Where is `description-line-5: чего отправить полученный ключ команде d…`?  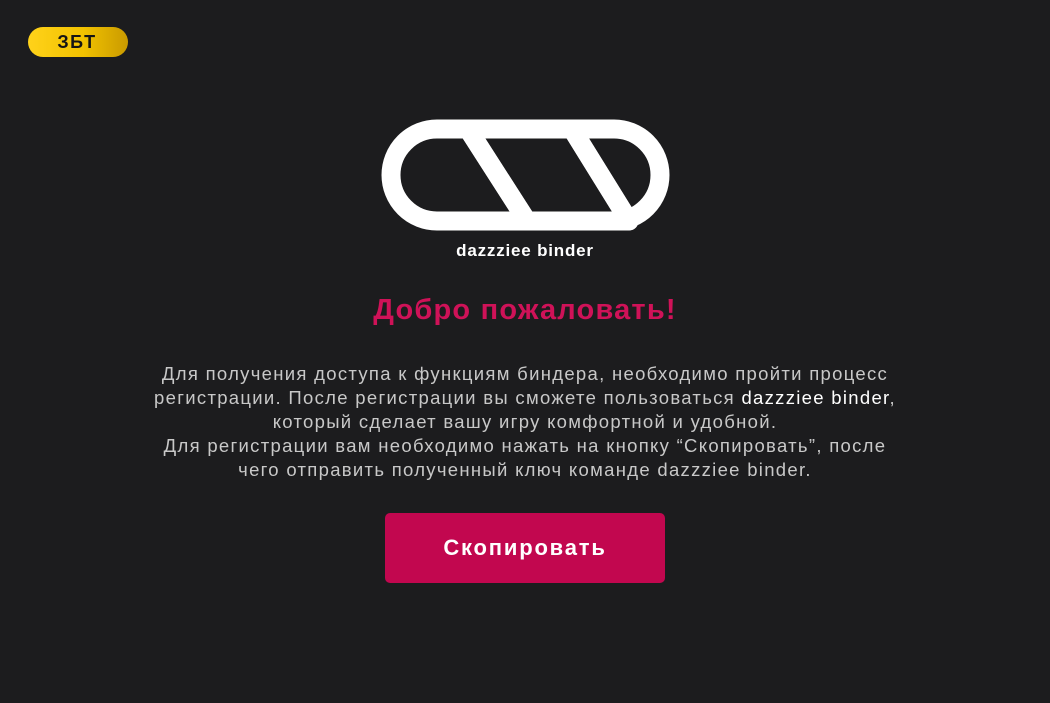
description-line-5: чего отправить полученный ключ команде d… is located at coordinates (525, 469).